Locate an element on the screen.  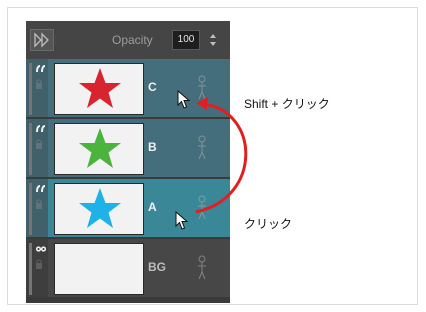
forward-button is located at coordinates (42, 40).